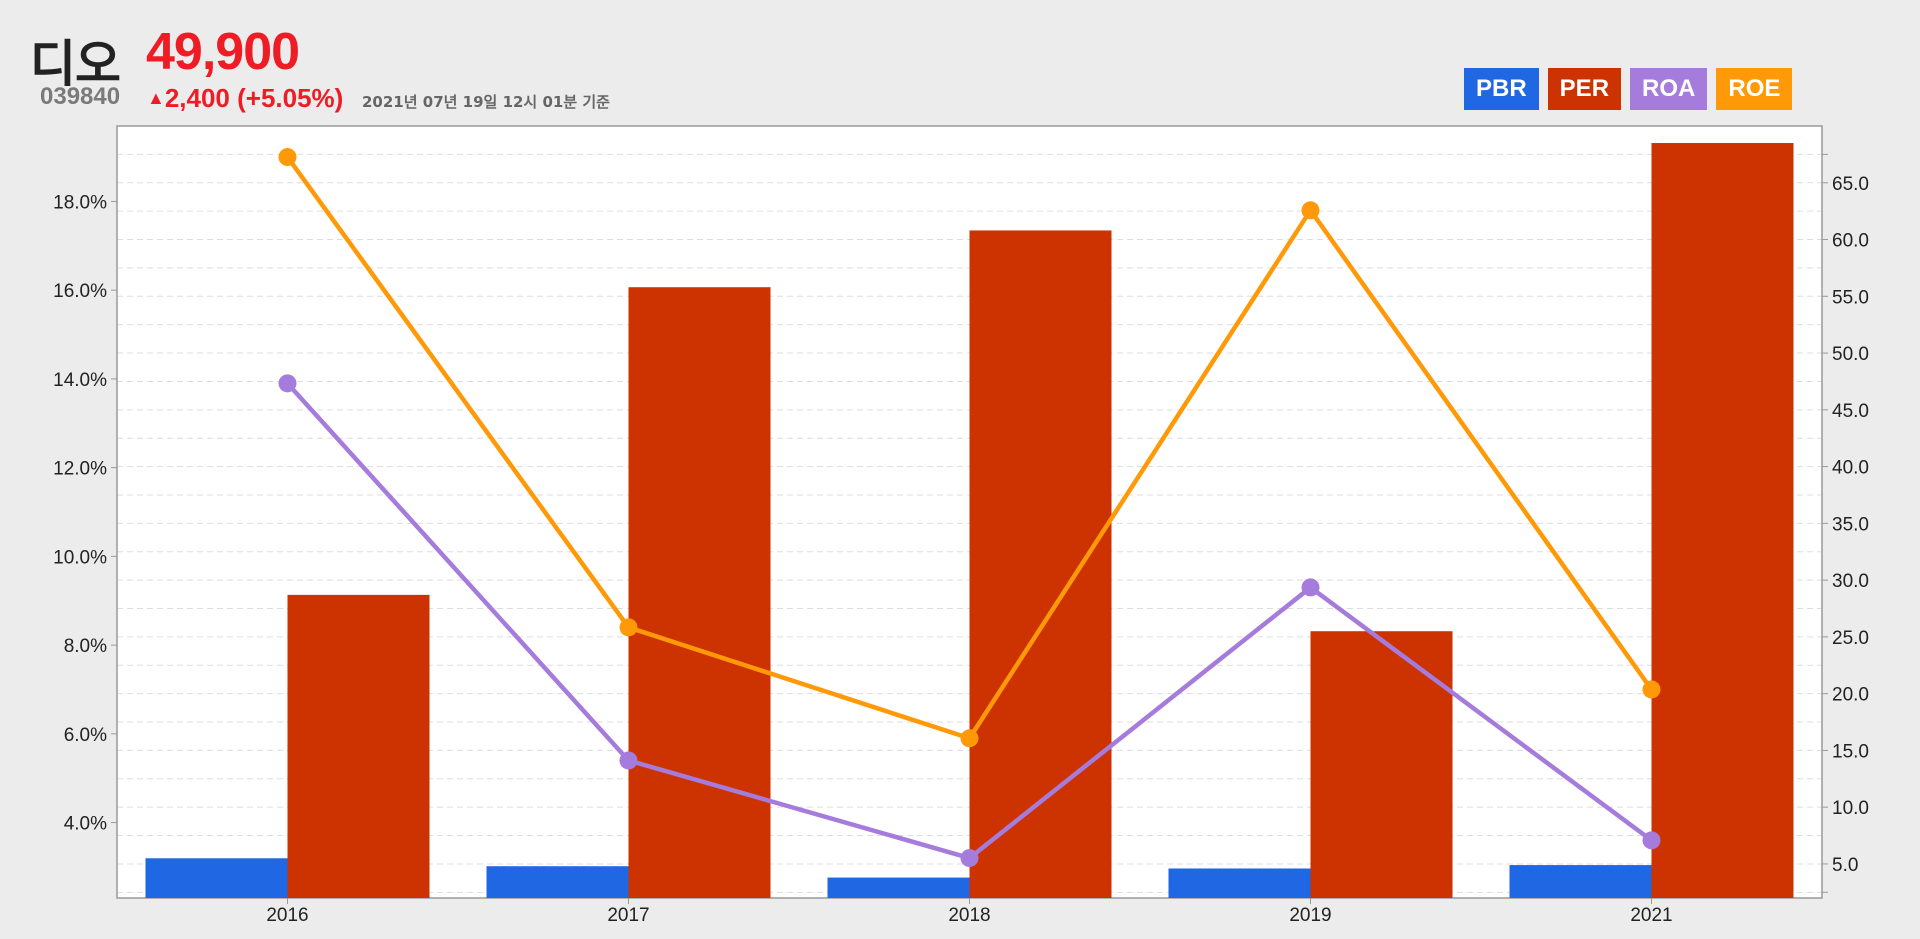  What do you see at coordinates (1850, 808) in the screenshot?
I see `right-axis-tick-label: 10.0` at bounding box center [1850, 808].